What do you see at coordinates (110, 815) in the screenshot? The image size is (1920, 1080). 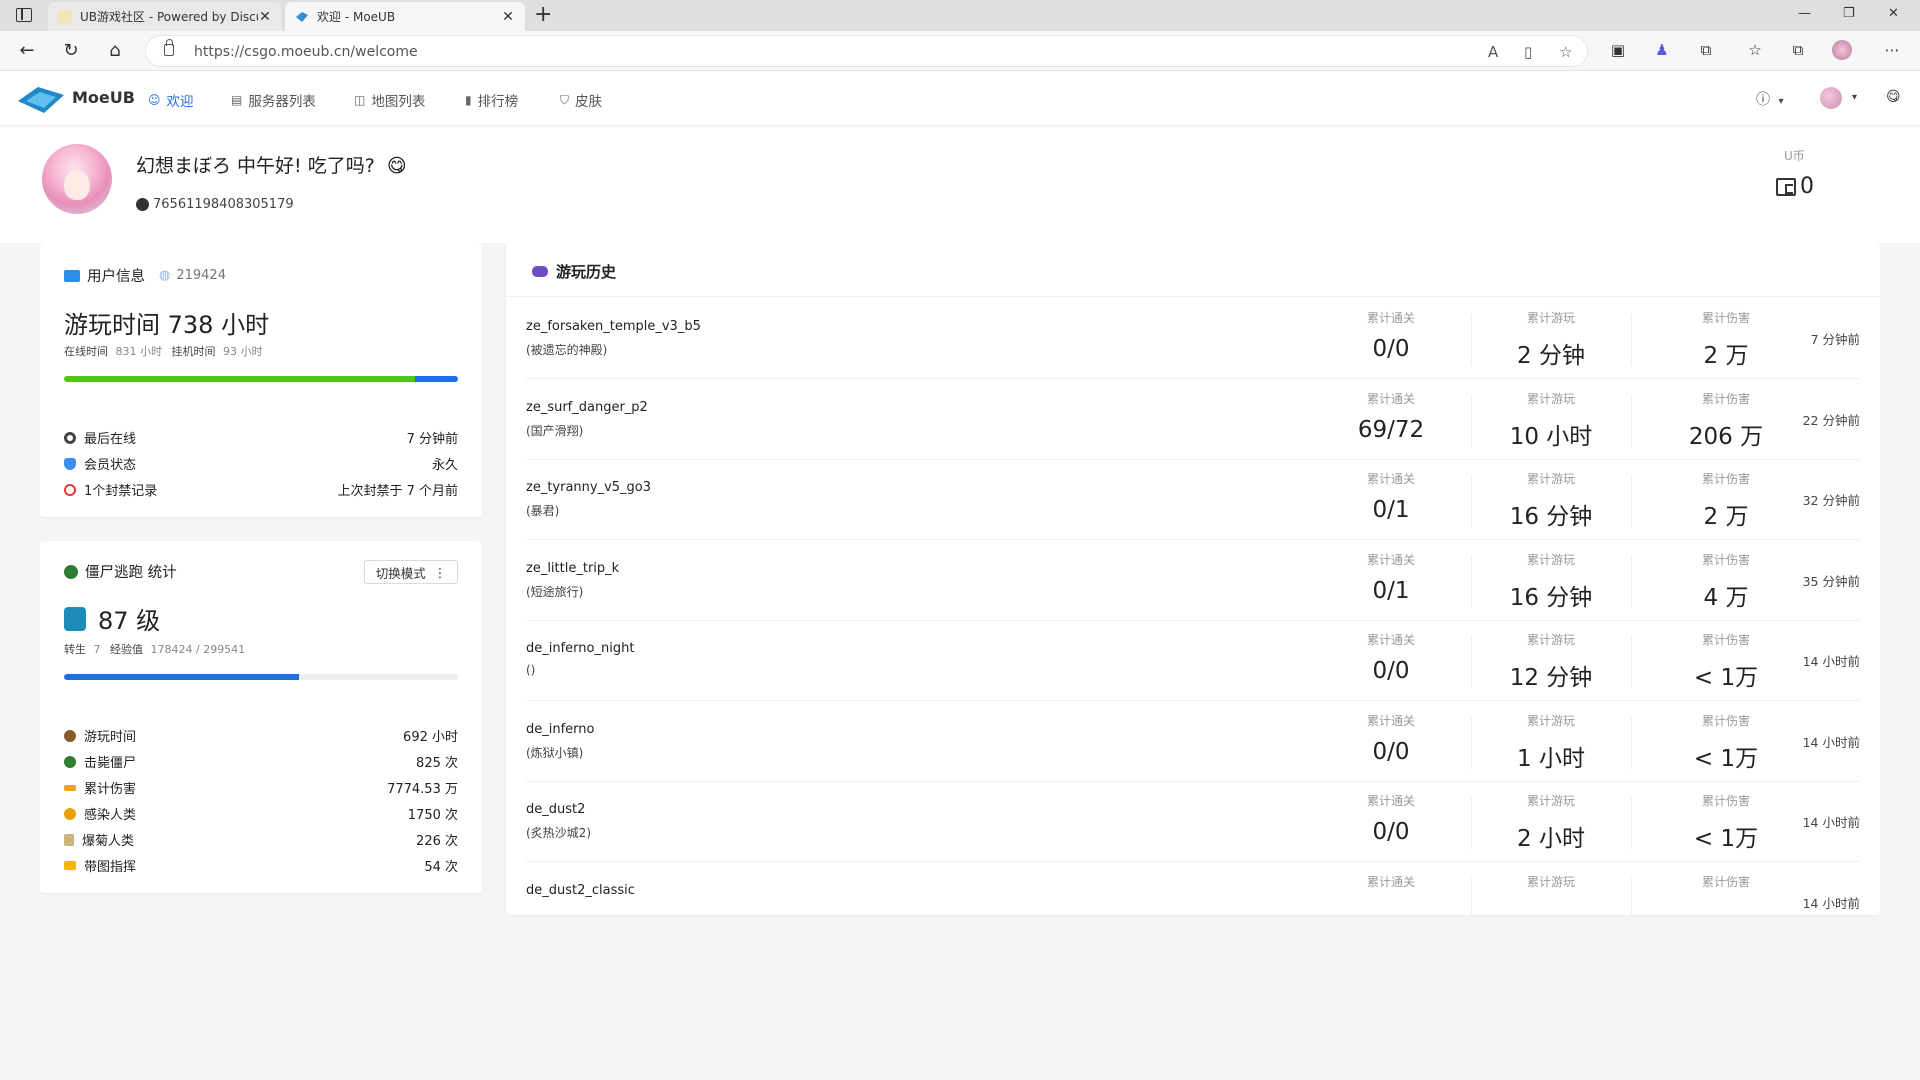 I see `row-label: 感染人类` at bounding box center [110, 815].